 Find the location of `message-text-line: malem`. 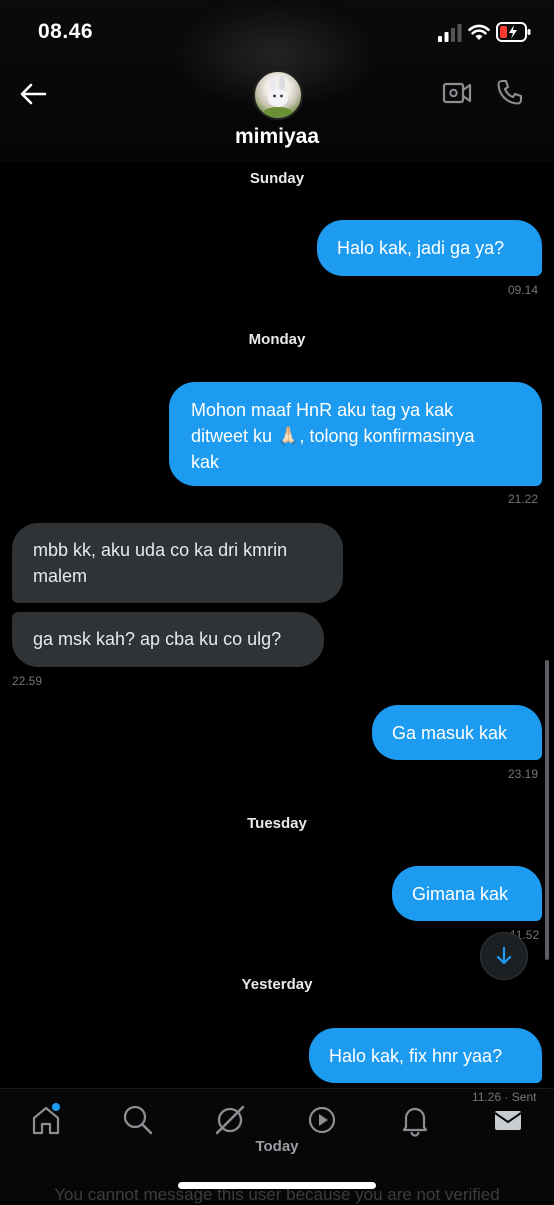

message-text-line: malem is located at coordinates (60, 576).